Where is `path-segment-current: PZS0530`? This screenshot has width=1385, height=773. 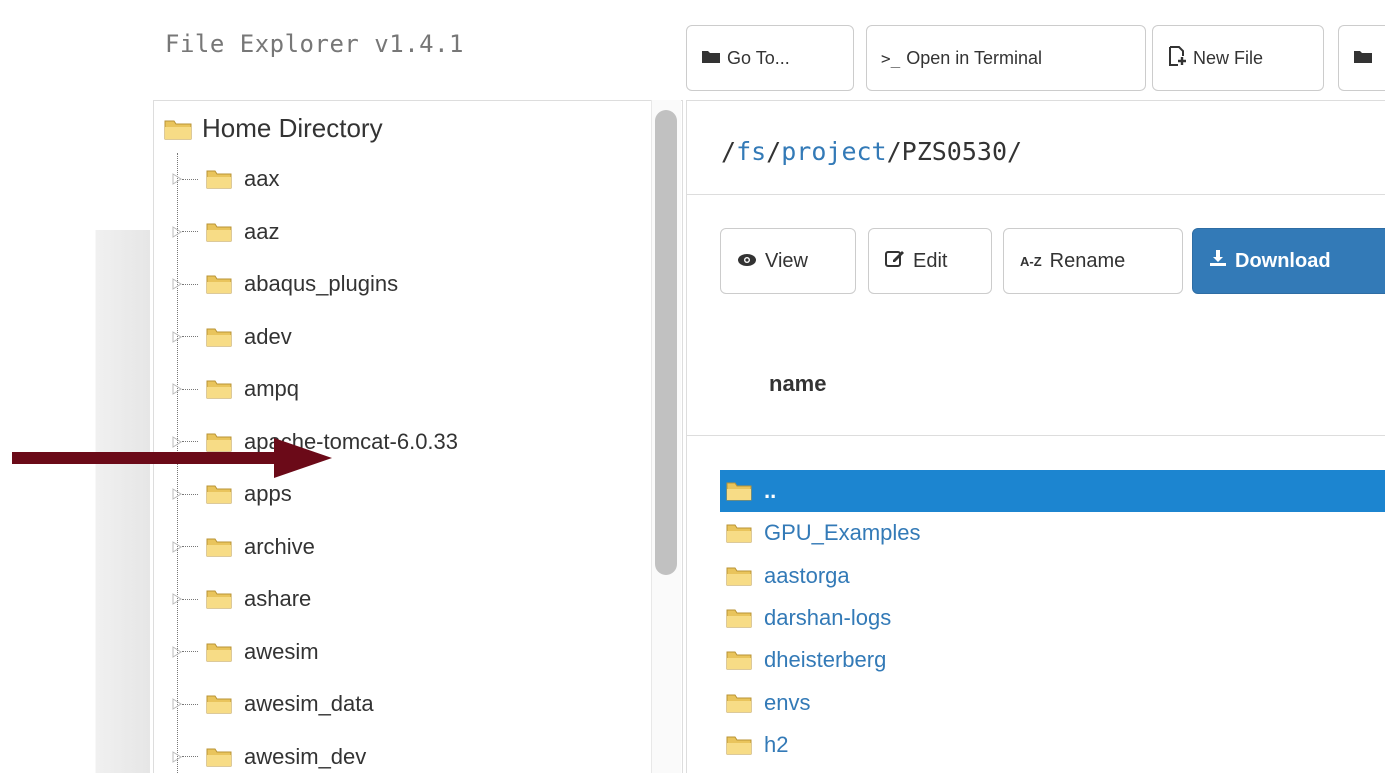 path-segment-current: PZS0530 is located at coordinates (954, 151).